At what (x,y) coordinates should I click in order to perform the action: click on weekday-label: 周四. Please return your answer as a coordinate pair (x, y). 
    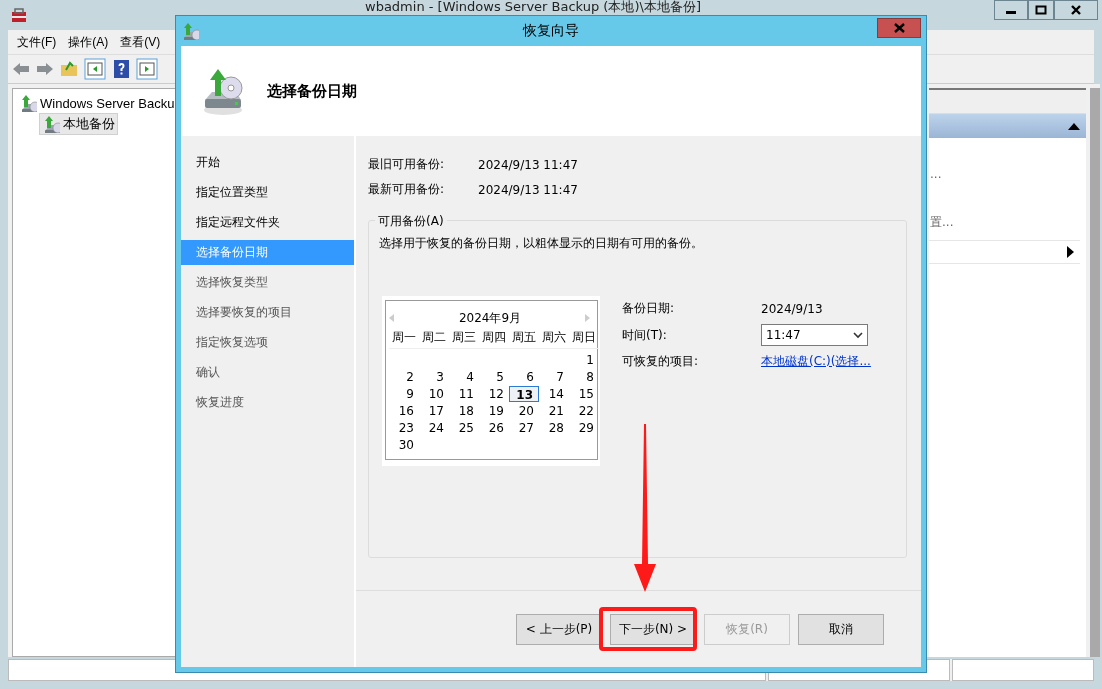
    Looking at the image, I should click on (494, 339).